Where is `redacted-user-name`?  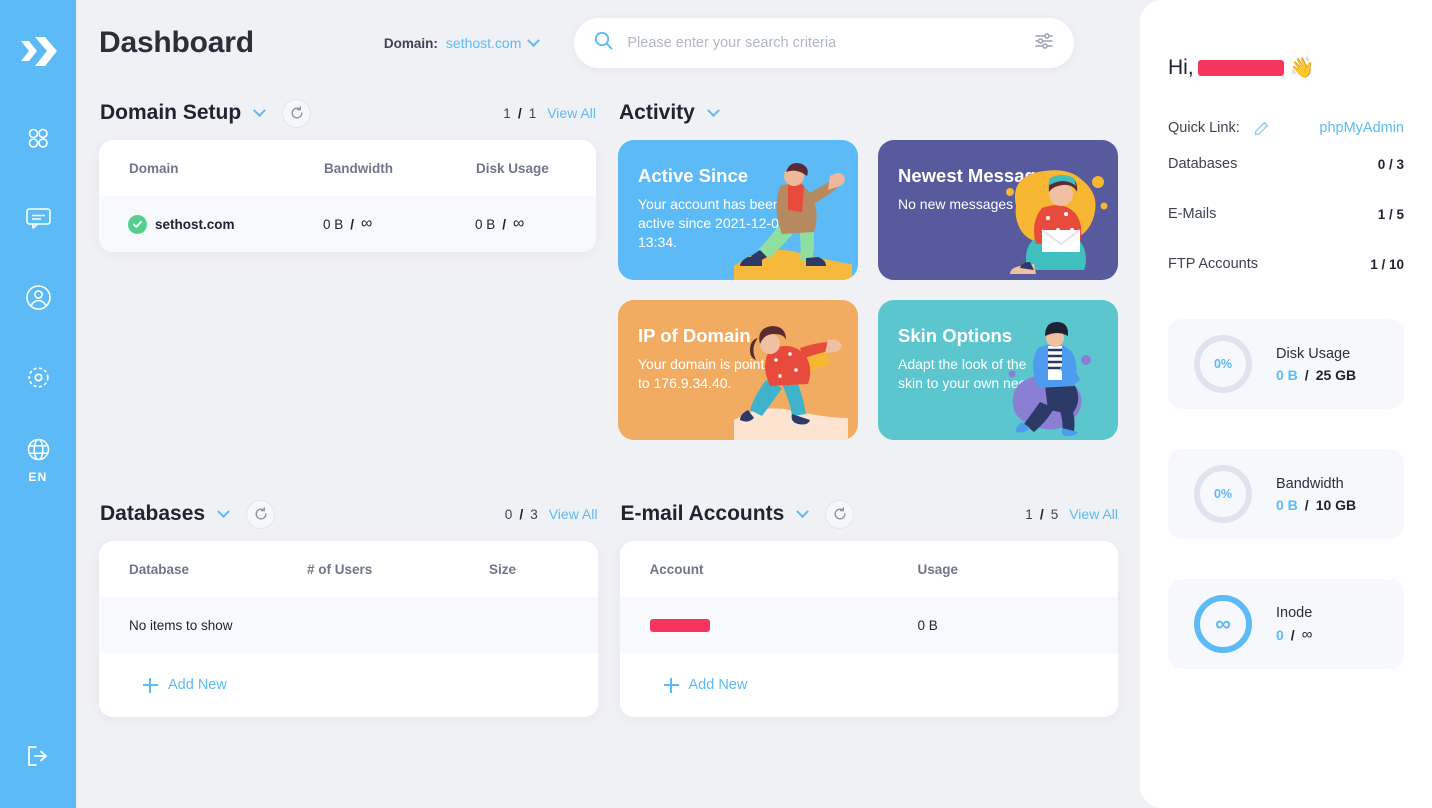 redacted-user-name is located at coordinates (1240, 67).